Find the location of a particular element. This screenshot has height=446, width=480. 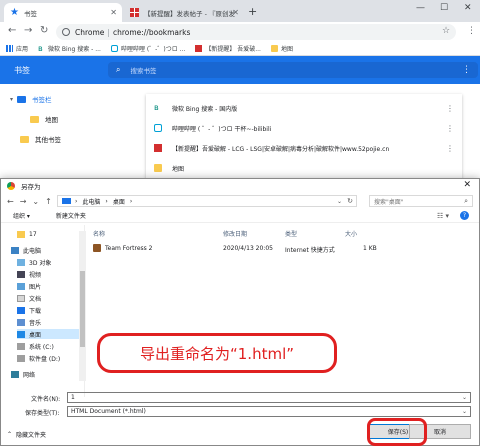

tab-bookmarks: ★ 书签 ✕ is located at coordinates (63, 12).